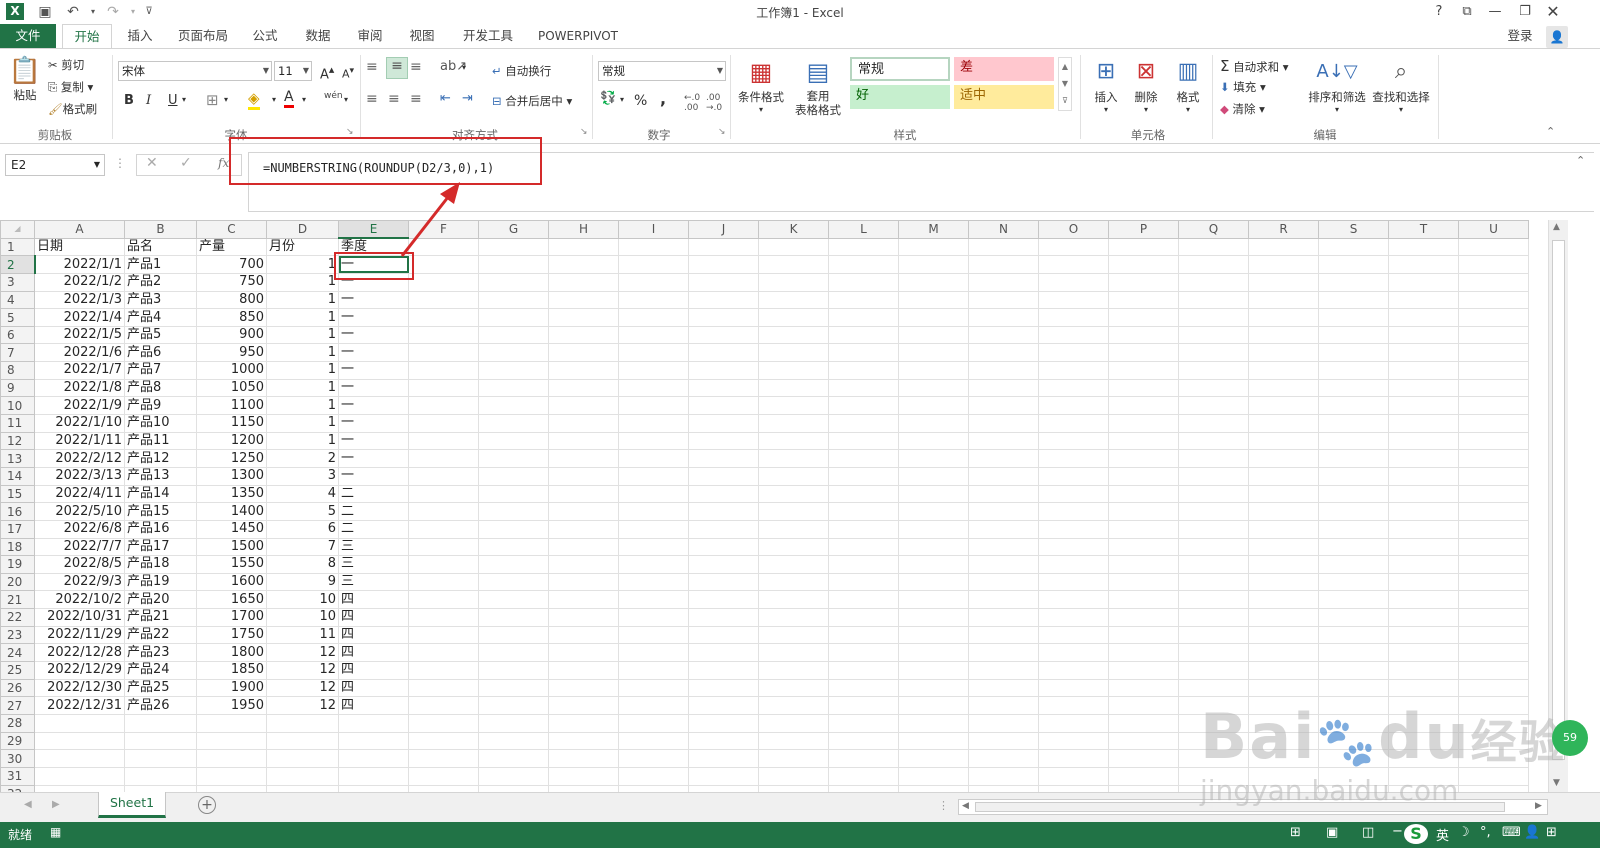 The image size is (1600, 862). What do you see at coordinates (17, 788) in the screenshot?
I see `row-header: 32` at bounding box center [17, 788].